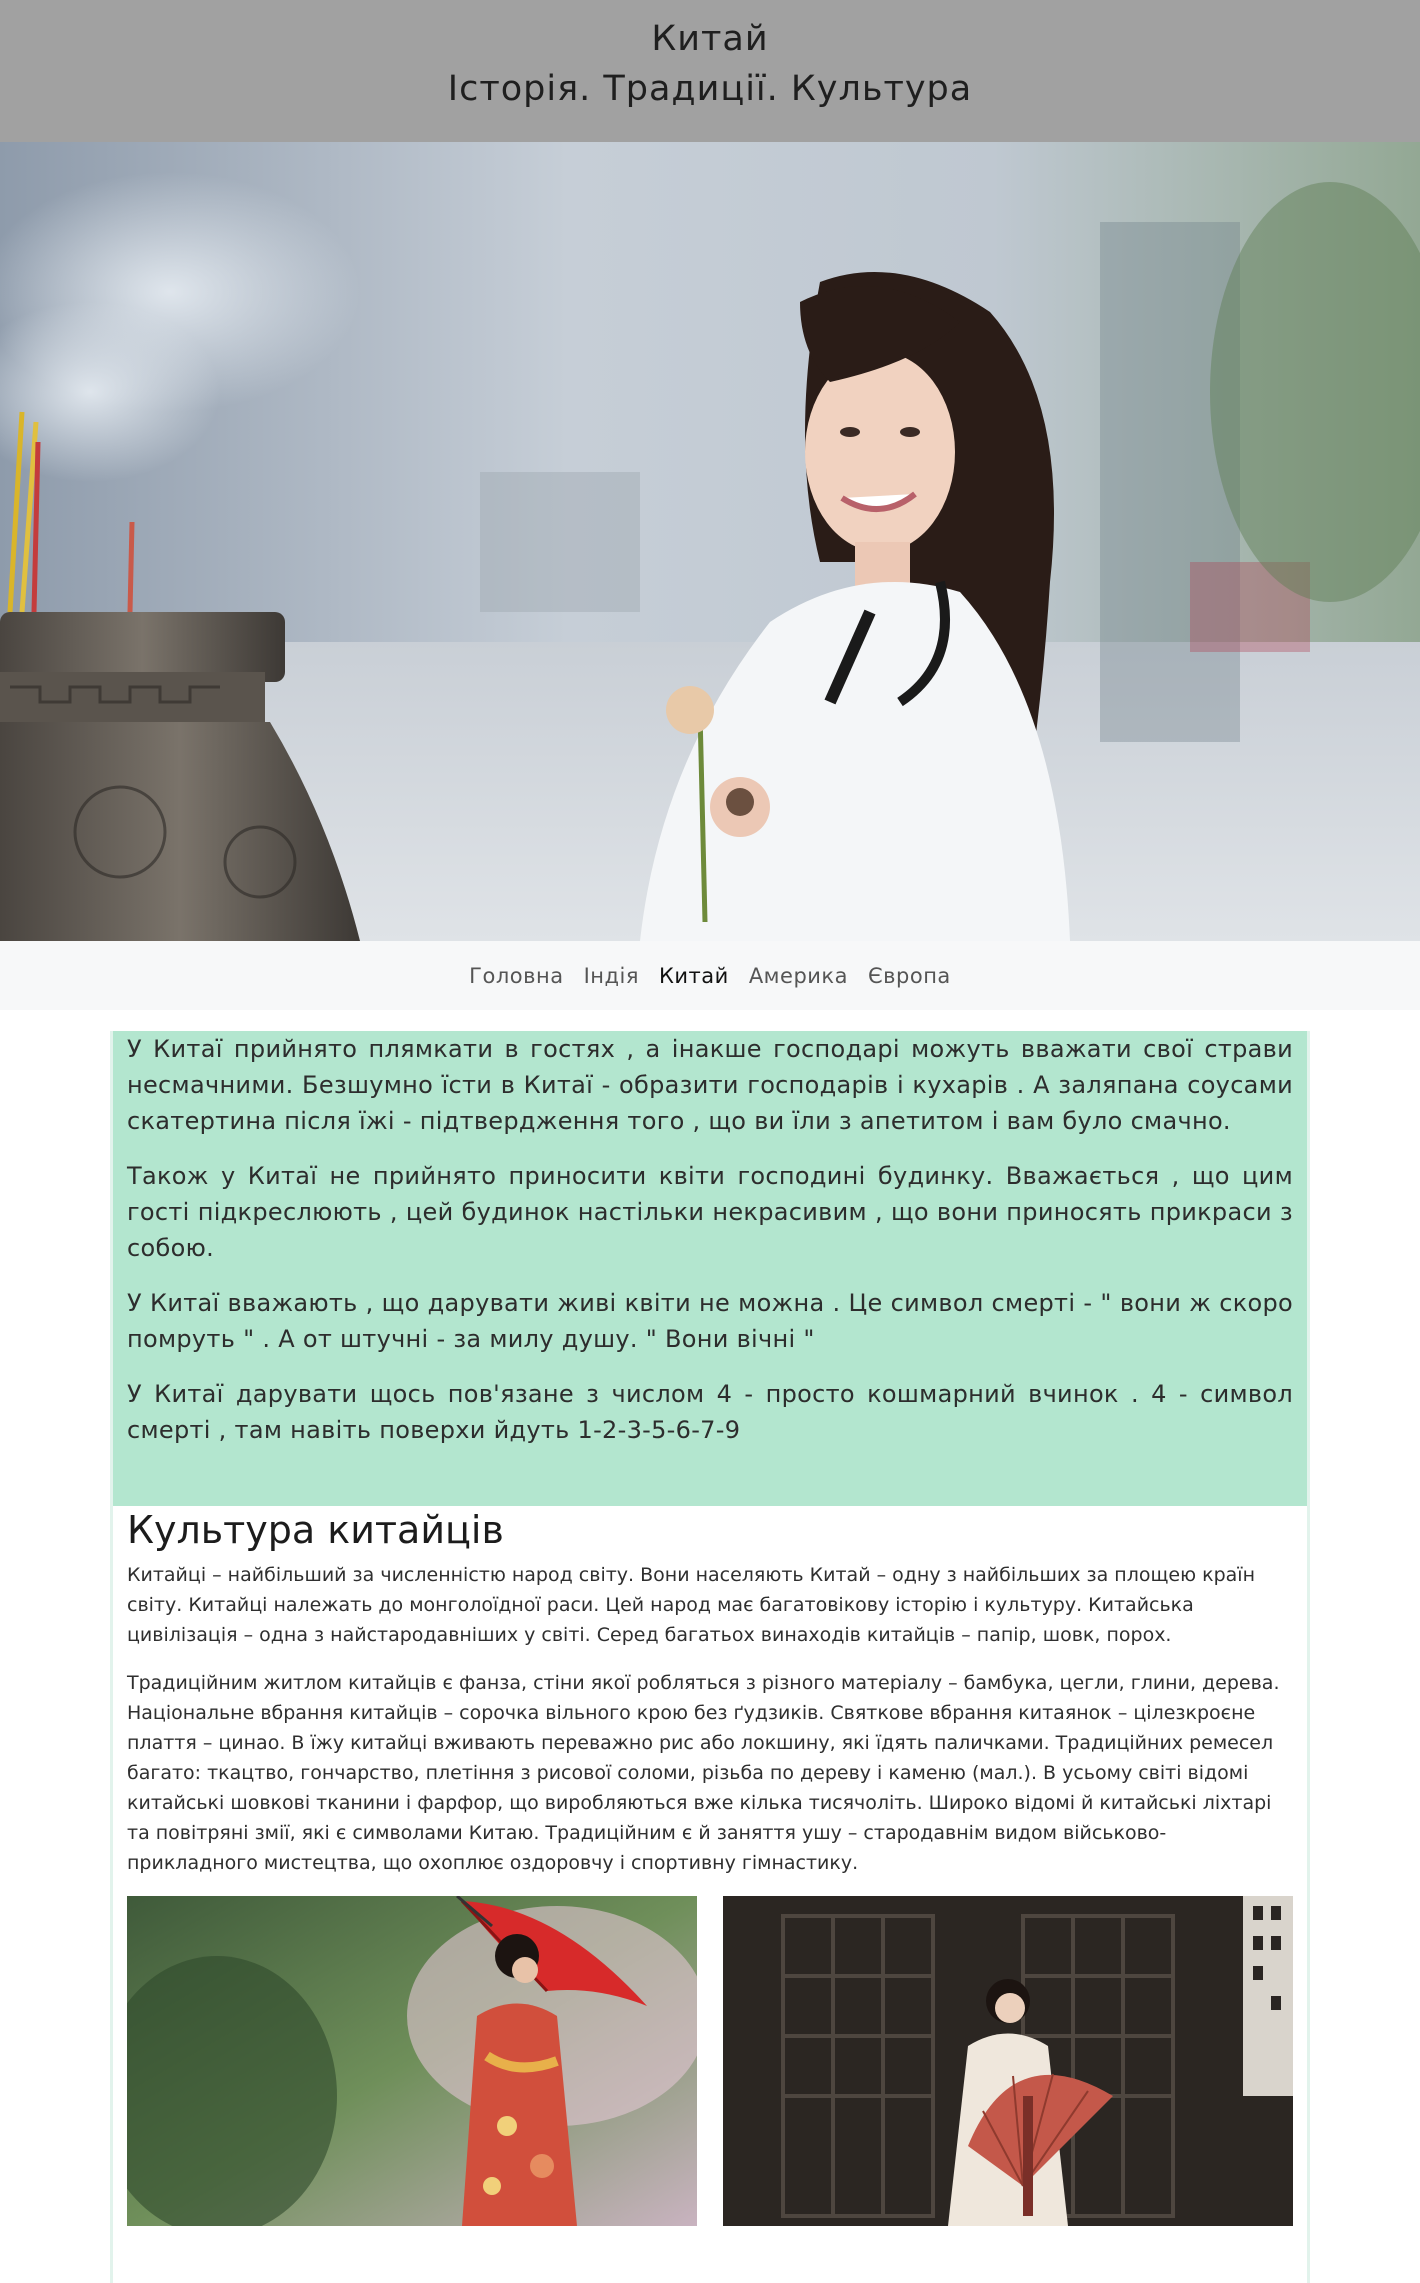 The height and width of the screenshot is (2283, 1420). Describe the element at coordinates (710, 89) in the screenshot. I see `site-subtitle: Історія. Традиції. Культура` at that location.